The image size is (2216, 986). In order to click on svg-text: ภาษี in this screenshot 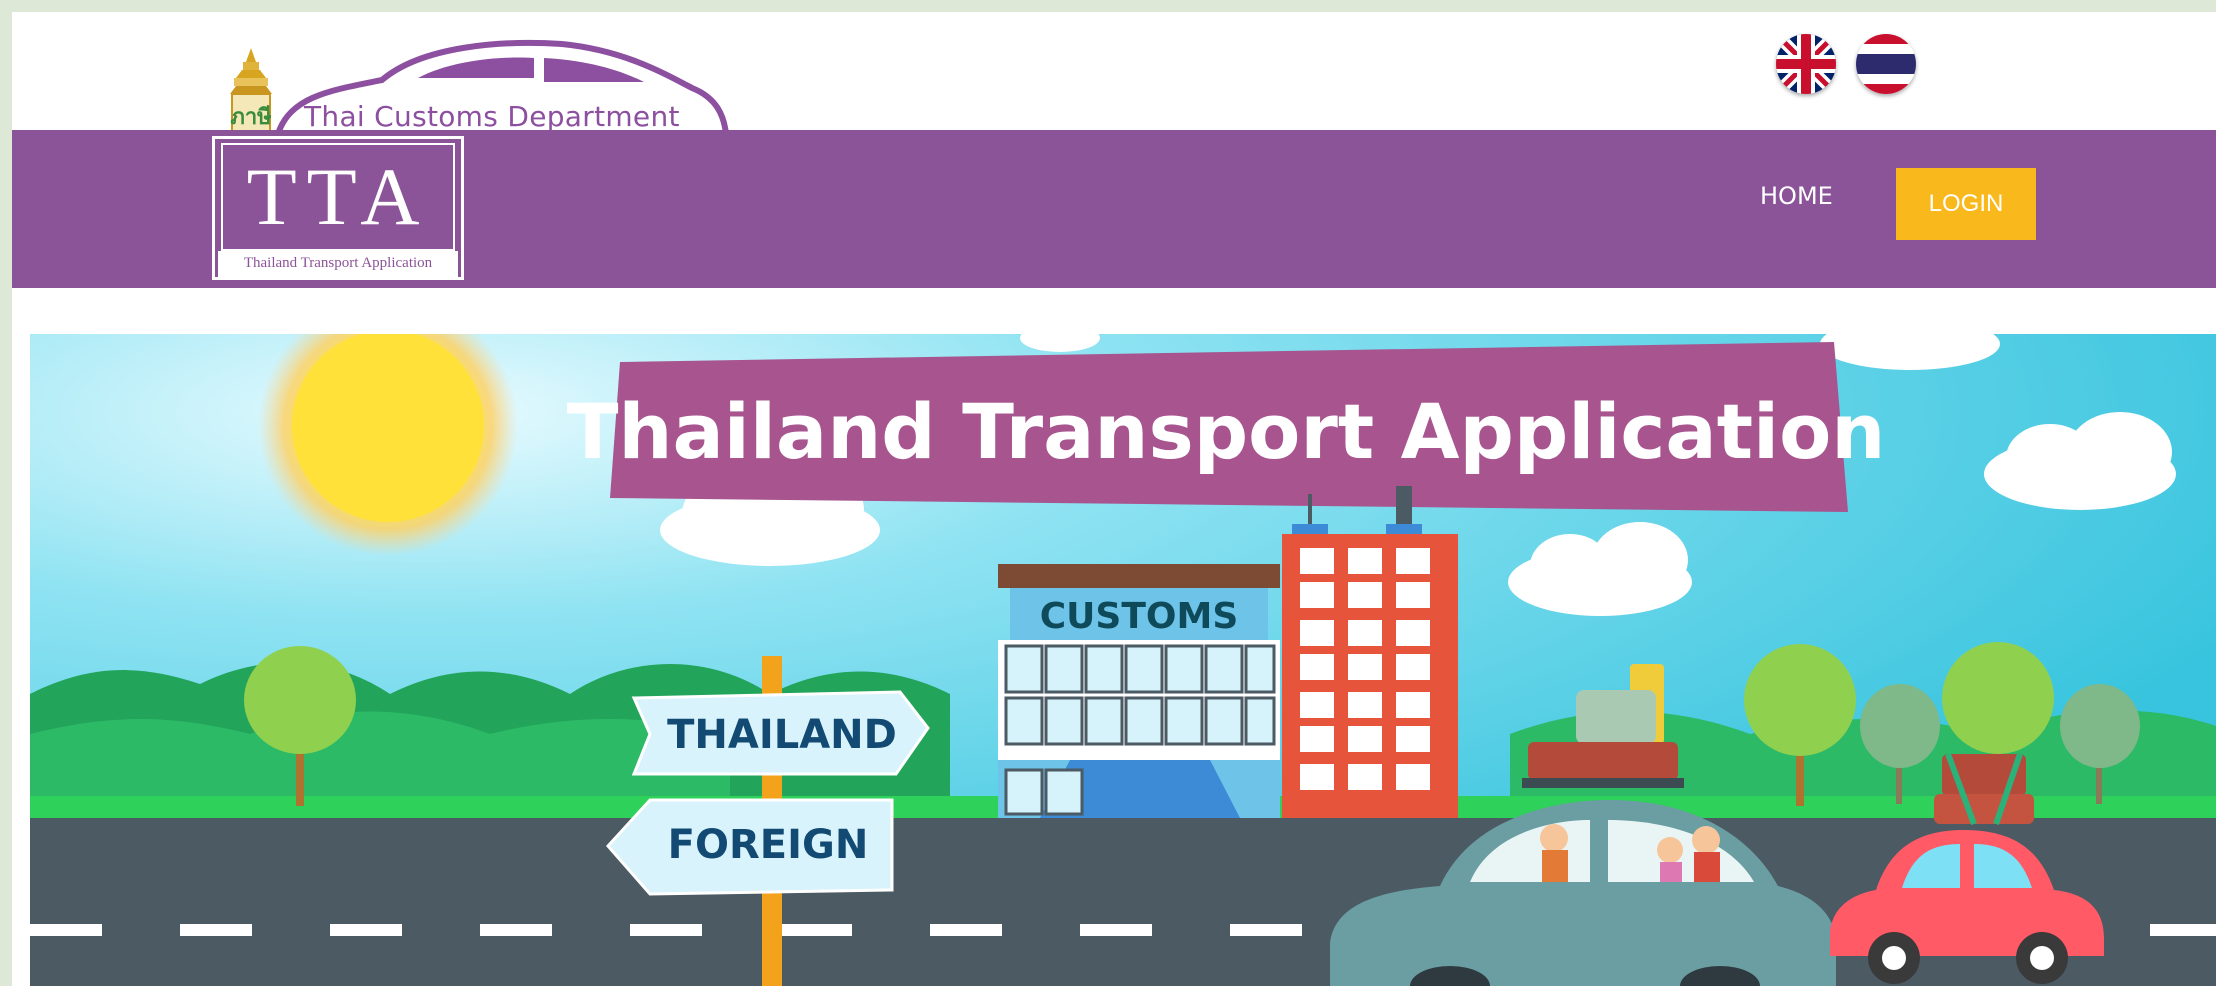, I will do `click(251, 117)`.